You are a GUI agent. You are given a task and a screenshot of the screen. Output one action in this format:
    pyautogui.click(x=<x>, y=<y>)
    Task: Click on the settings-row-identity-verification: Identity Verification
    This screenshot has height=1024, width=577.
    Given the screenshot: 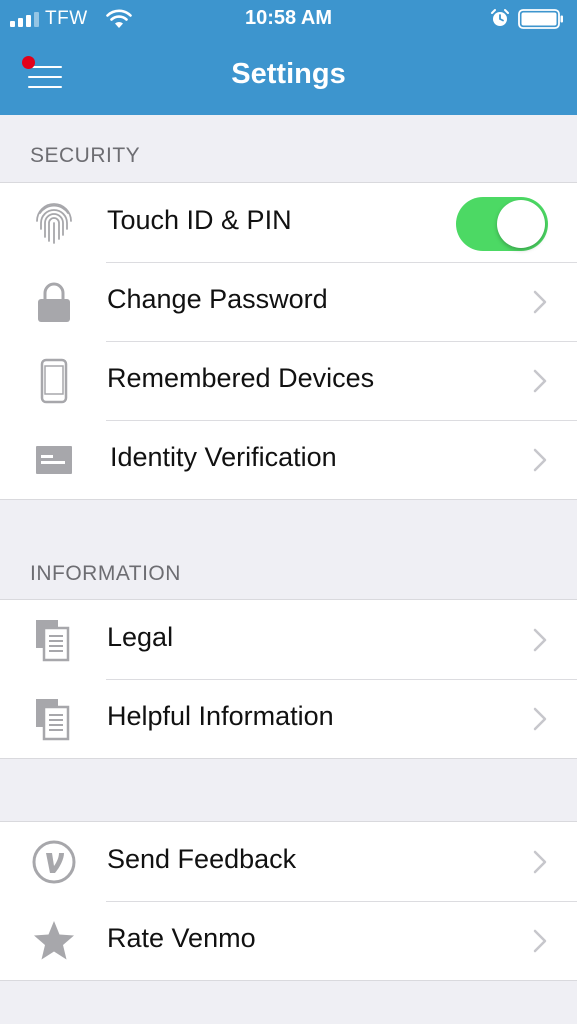 What is the action you would take?
    pyautogui.click(x=288, y=459)
    